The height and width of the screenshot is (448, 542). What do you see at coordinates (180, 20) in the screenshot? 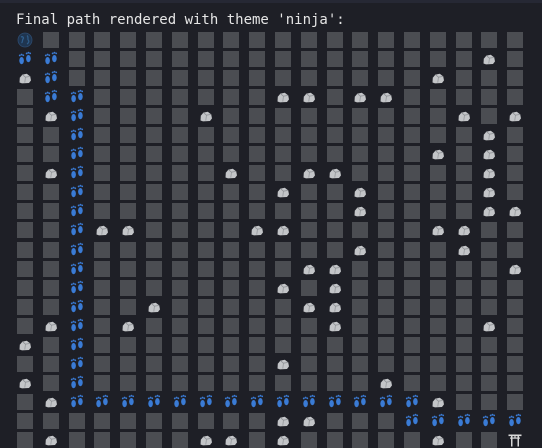
I see `output-heading: Final path rendered with theme 'ninja':` at bounding box center [180, 20].